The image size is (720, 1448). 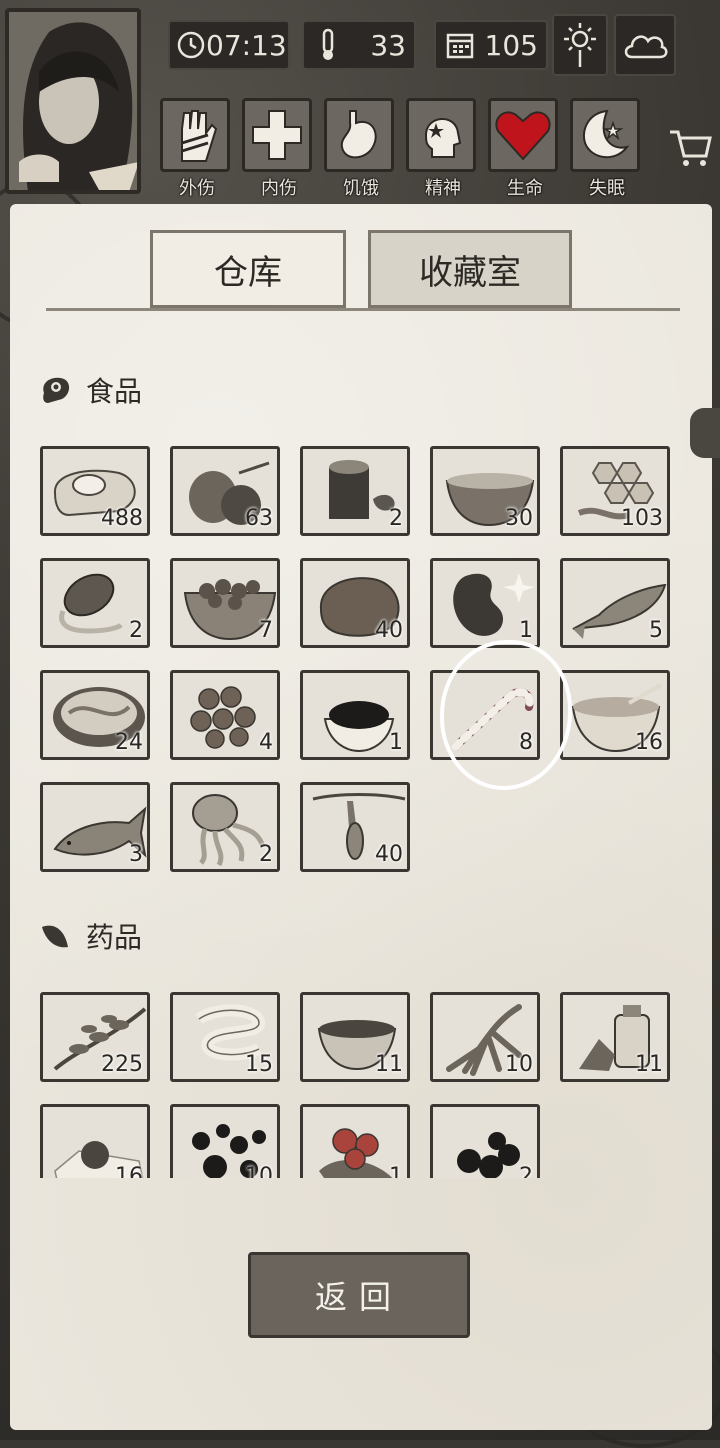 I want to click on item-count: 1, so click(x=396, y=1171).